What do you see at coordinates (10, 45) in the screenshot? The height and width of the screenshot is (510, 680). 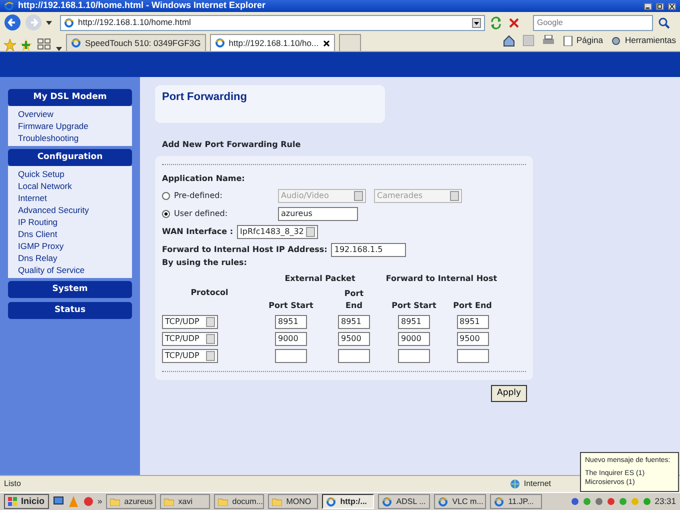 I see `star-icon` at bounding box center [10, 45].